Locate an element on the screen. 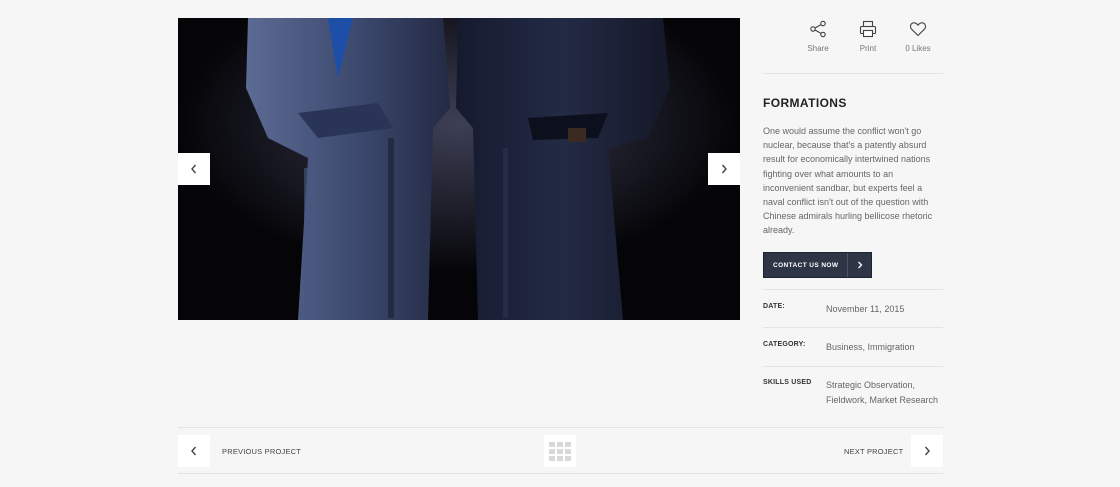  like-button: 0 Likes is located at coordinates (918, 35).